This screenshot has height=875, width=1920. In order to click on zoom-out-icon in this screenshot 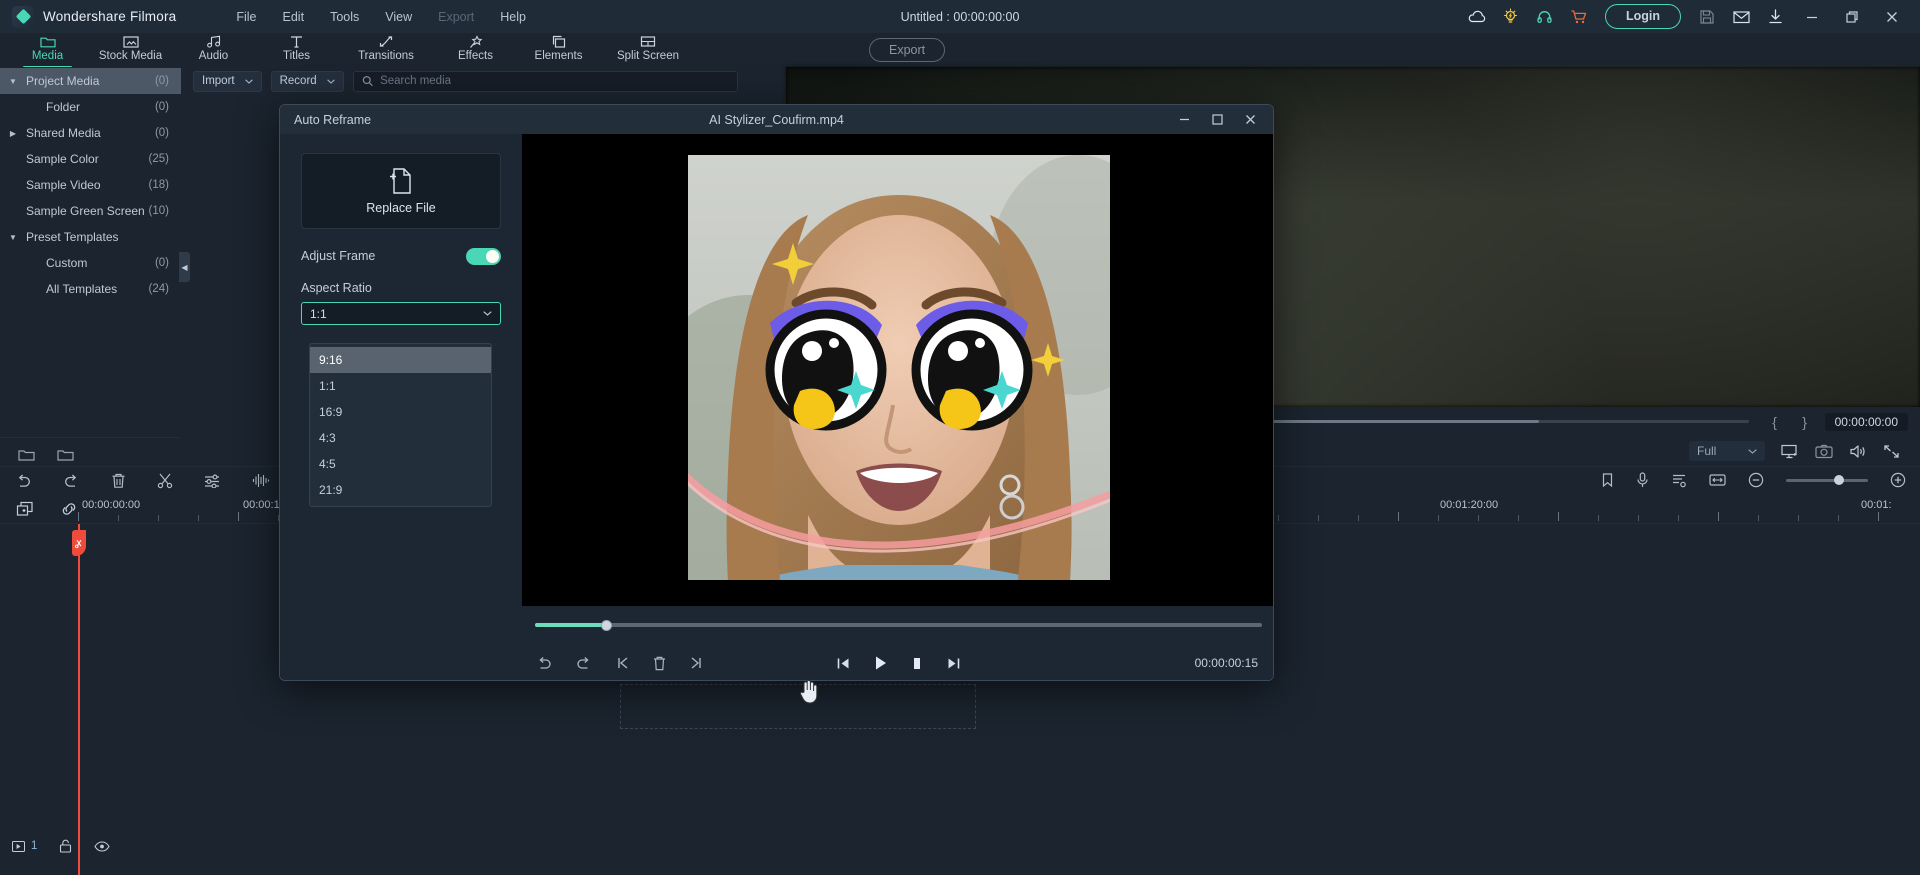, I will do `click(1756, 480)`.